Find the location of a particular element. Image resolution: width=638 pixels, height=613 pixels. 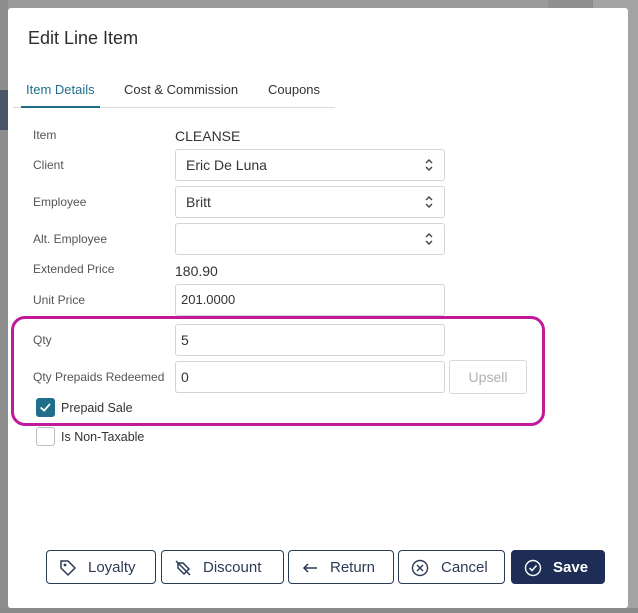

close-circle-icon is located at coordinates (420, 568).